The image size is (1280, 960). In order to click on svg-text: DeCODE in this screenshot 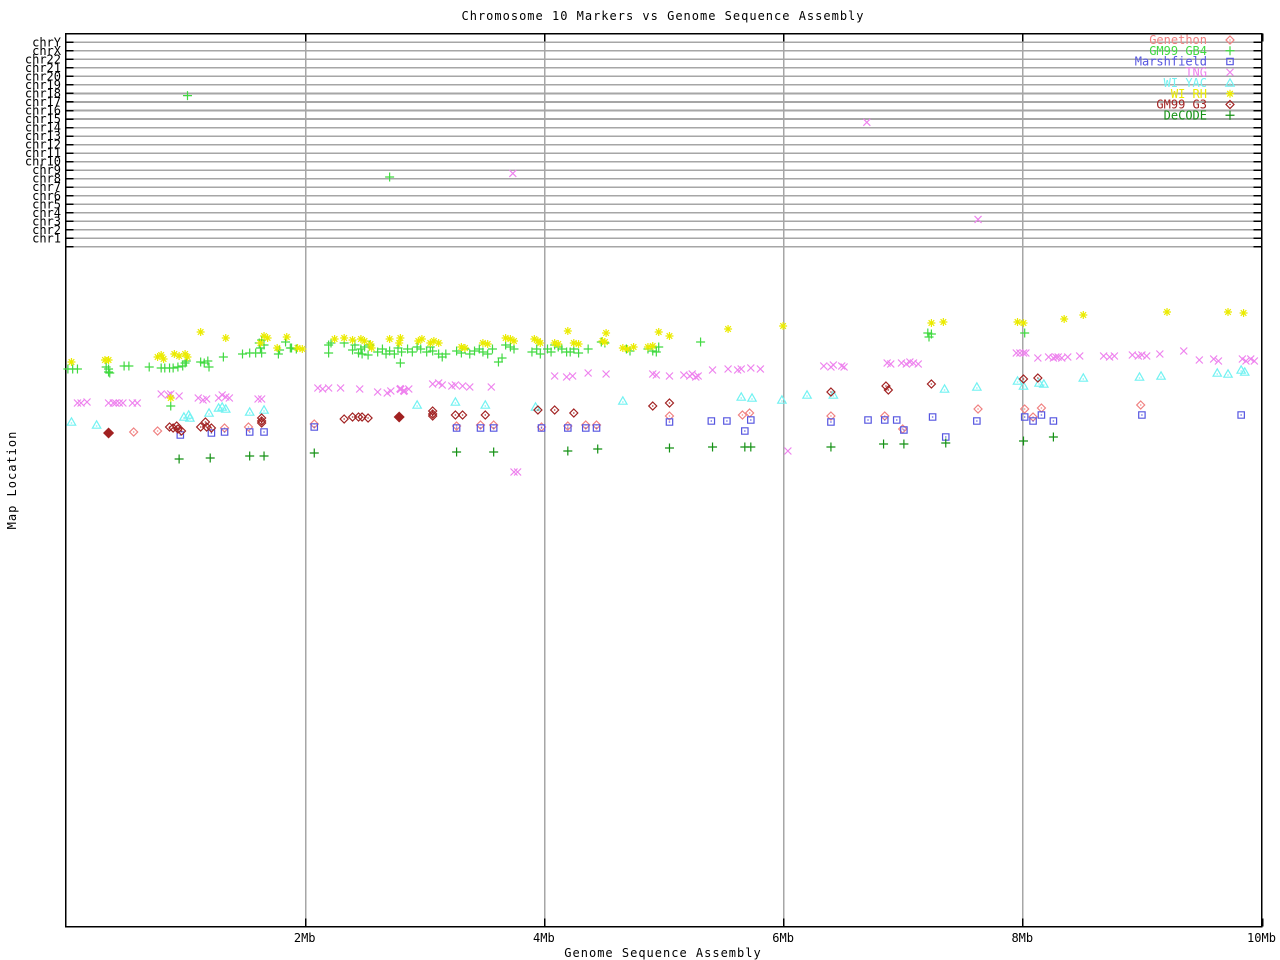, I will do `click(1185, 115)`.